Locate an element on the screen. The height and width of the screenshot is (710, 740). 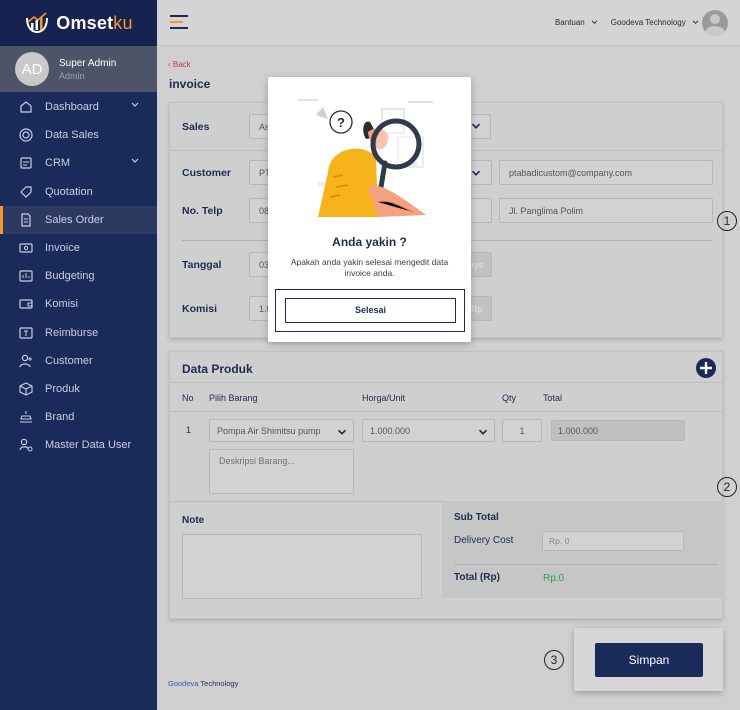
sidebar-item-customer: Customer is located at coordinates (78, 361).